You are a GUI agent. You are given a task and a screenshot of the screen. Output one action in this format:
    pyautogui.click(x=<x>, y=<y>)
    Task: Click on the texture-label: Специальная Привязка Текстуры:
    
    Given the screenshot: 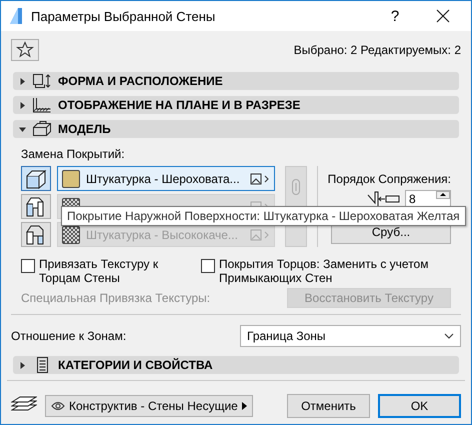 What is the action you would take?
    pyautogui.click(x=115, y=298)
    